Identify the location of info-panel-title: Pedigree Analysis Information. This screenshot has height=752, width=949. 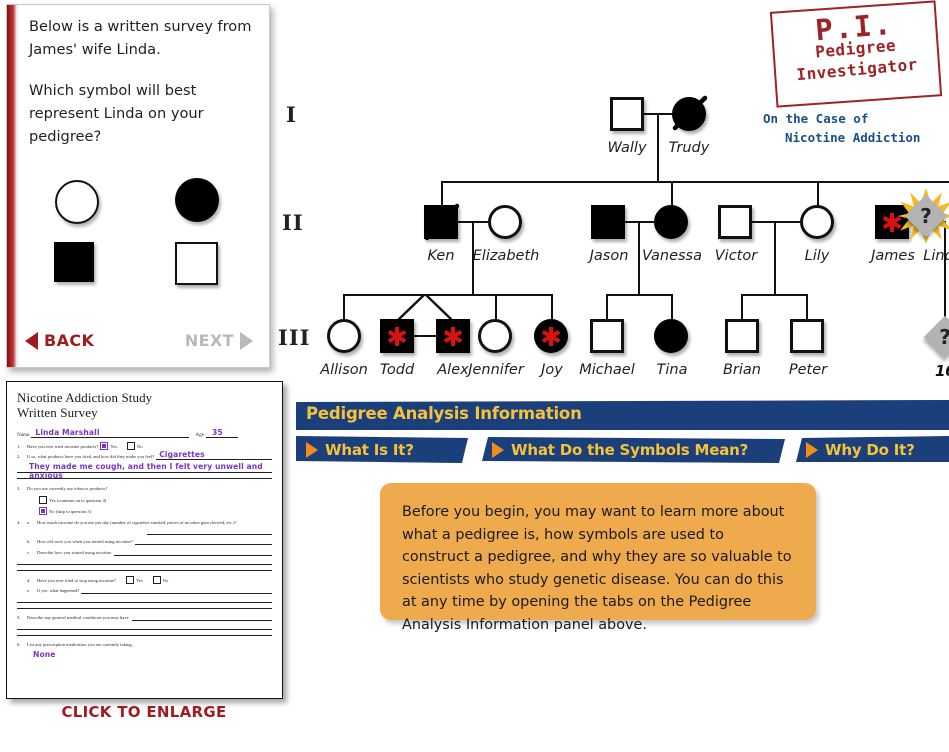
(444, 413).